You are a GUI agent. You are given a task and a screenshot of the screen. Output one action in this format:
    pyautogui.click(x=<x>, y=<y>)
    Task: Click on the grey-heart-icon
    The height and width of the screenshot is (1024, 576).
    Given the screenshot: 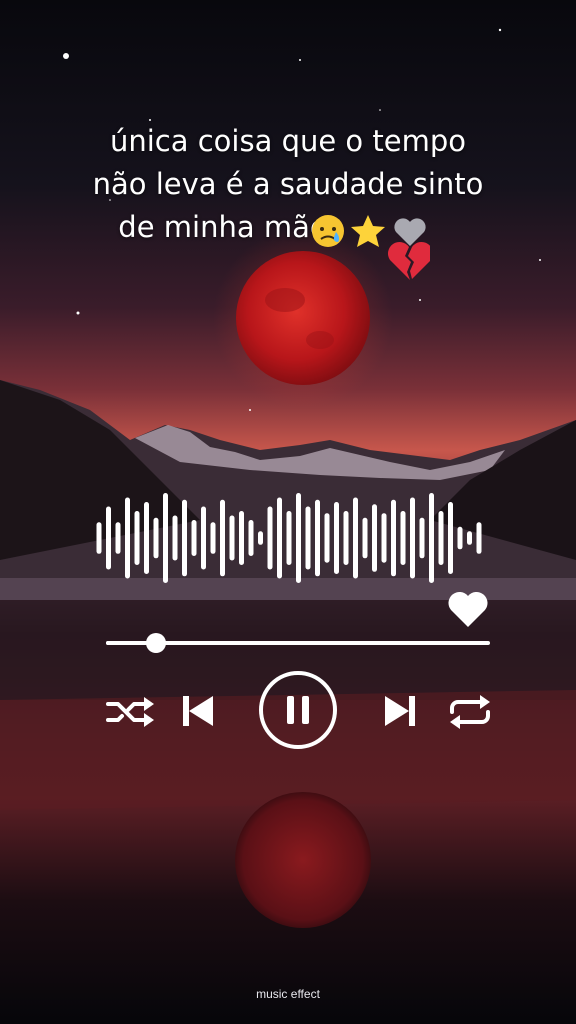 What is the action you would take?
    pyautogui.click(x=410, y=232)
    